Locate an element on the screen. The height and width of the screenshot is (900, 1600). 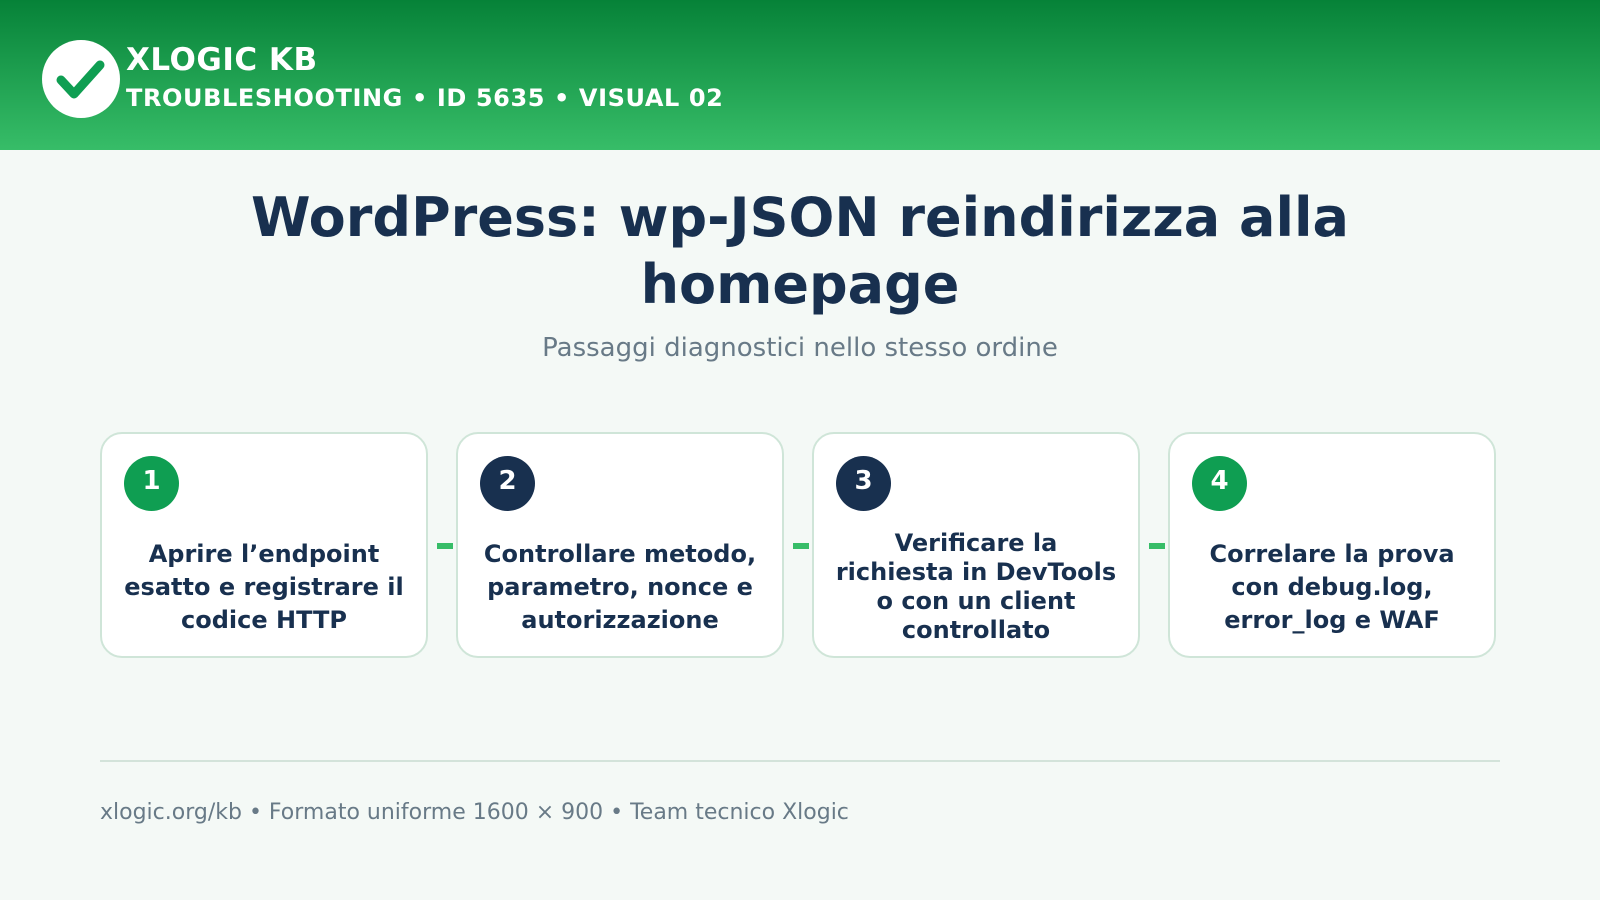
page-subtitle: Passaggi diagnostici nello stesso ordine is located at coordinates (800, 348).